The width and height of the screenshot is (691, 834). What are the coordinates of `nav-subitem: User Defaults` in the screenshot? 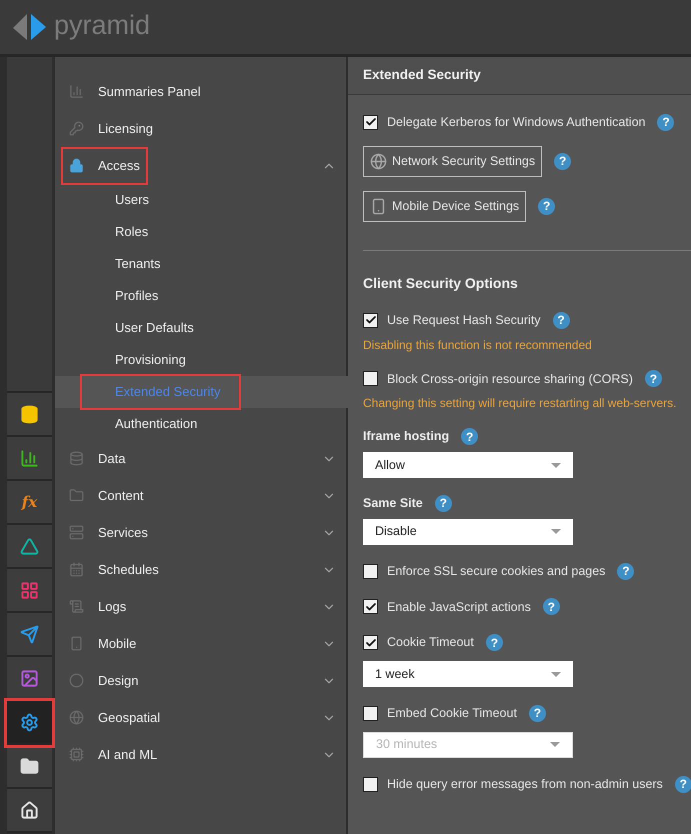 It's located at (154, 328).